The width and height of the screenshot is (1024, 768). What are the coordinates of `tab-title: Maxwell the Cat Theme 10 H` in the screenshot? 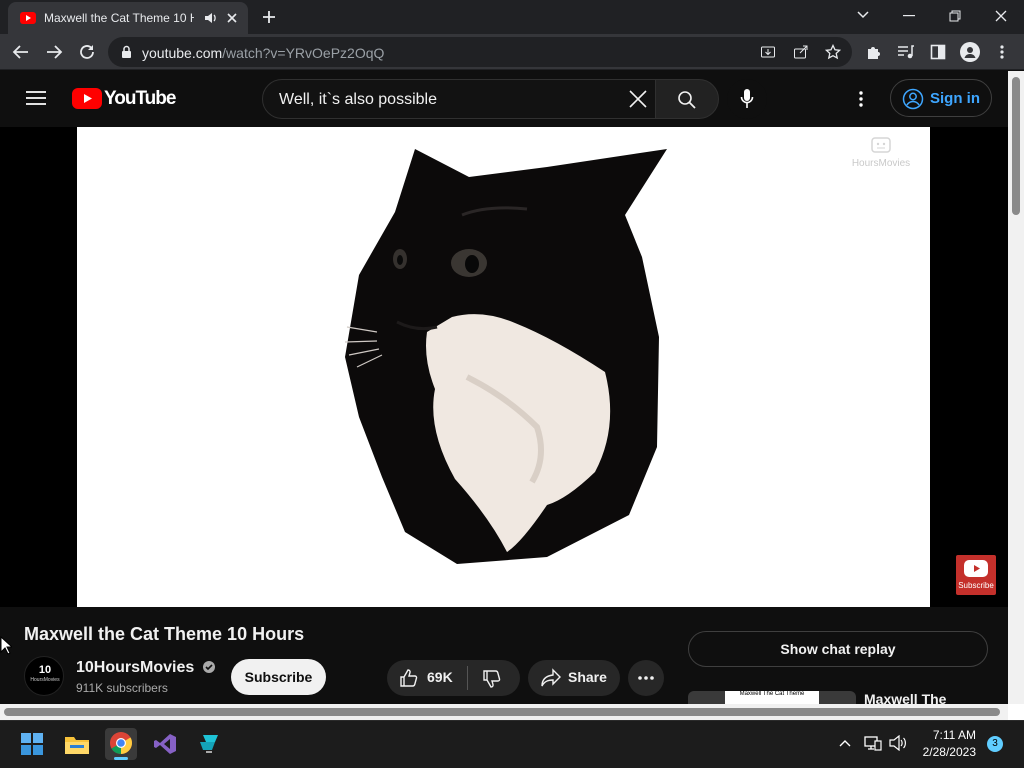 It's located at (119, 18).